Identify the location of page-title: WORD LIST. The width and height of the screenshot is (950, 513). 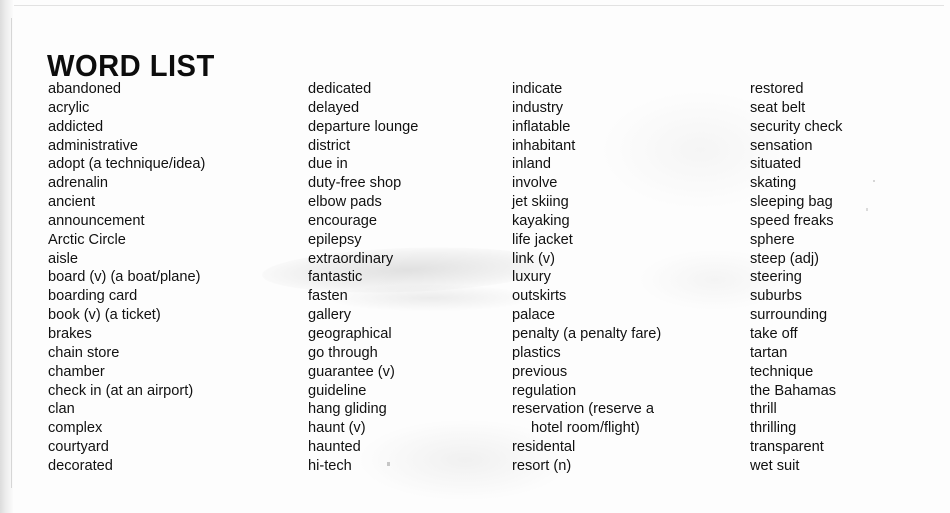
(131, 65).